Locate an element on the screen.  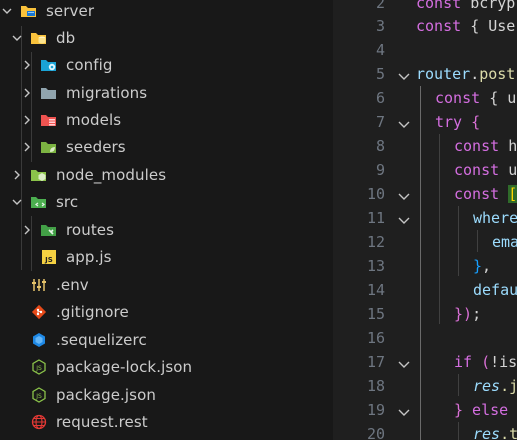
tree-item-label: src is located at coordinates (67, 201).